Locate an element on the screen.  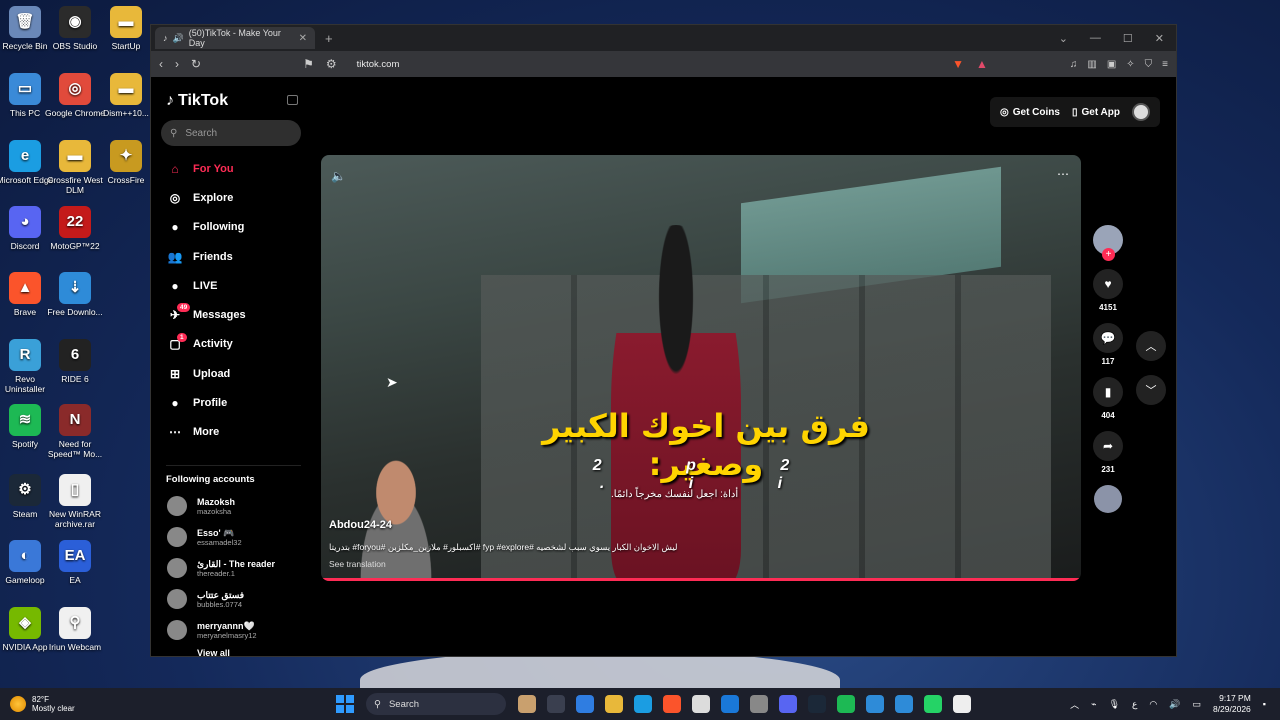
tab-search-icon: ⌄ is located at coordinates (1063, 38).